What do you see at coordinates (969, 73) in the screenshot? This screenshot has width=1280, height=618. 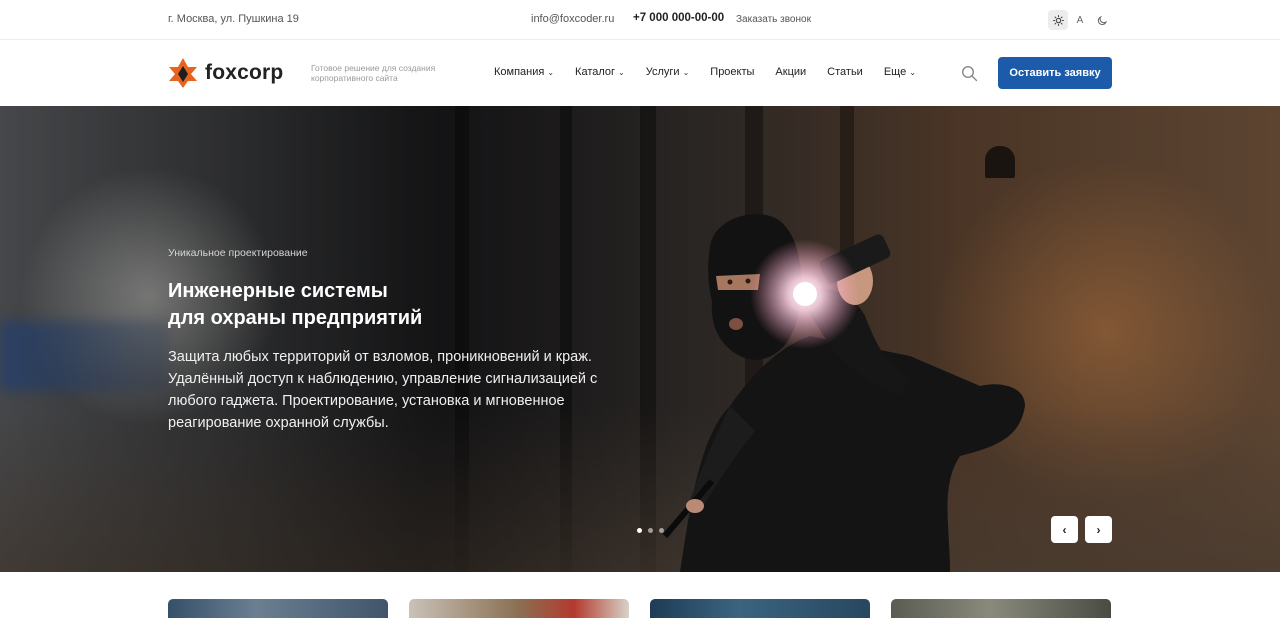 I see `search-icon` at bounding box center [969, 73].